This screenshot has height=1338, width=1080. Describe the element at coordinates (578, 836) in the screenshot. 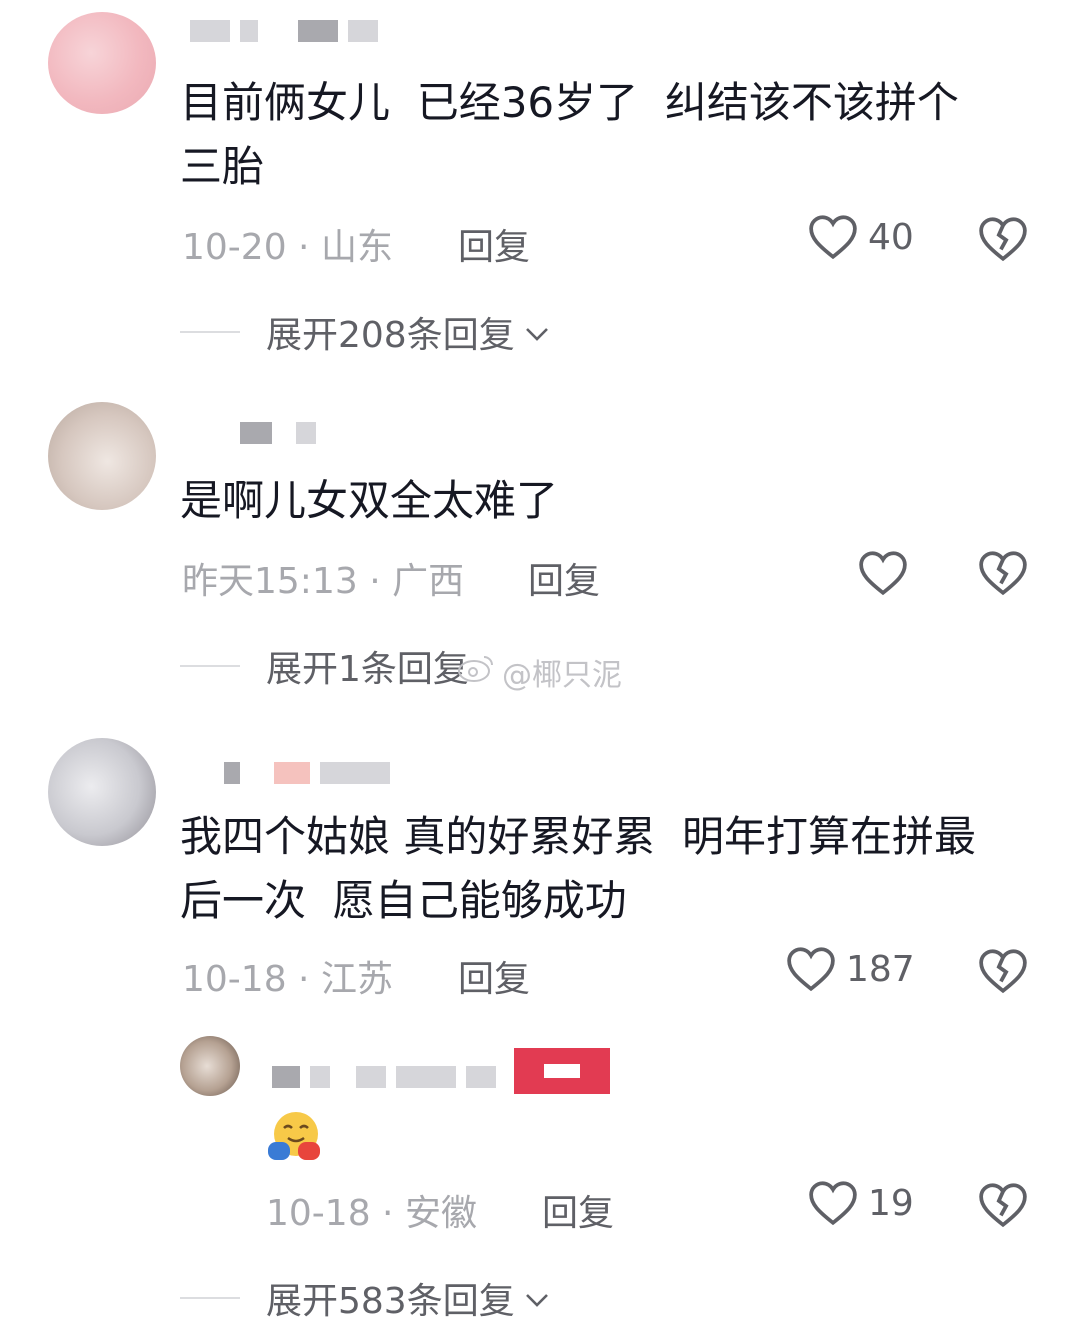

I see `comment-text: 我四个姑娘 真的好累好累 明年打算在拼最` at that location.